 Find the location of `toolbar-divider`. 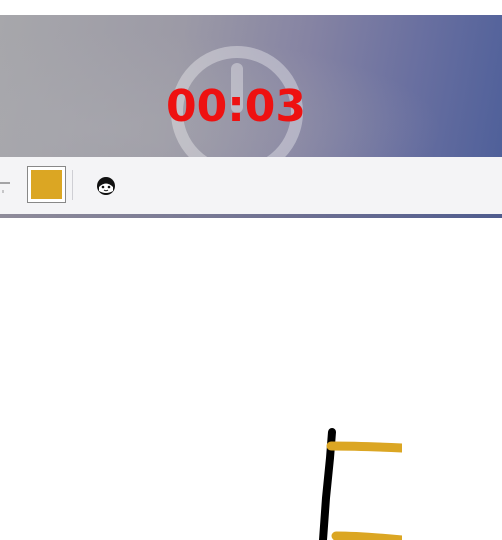

toolbar-divider is located at coordinates (72, 185).